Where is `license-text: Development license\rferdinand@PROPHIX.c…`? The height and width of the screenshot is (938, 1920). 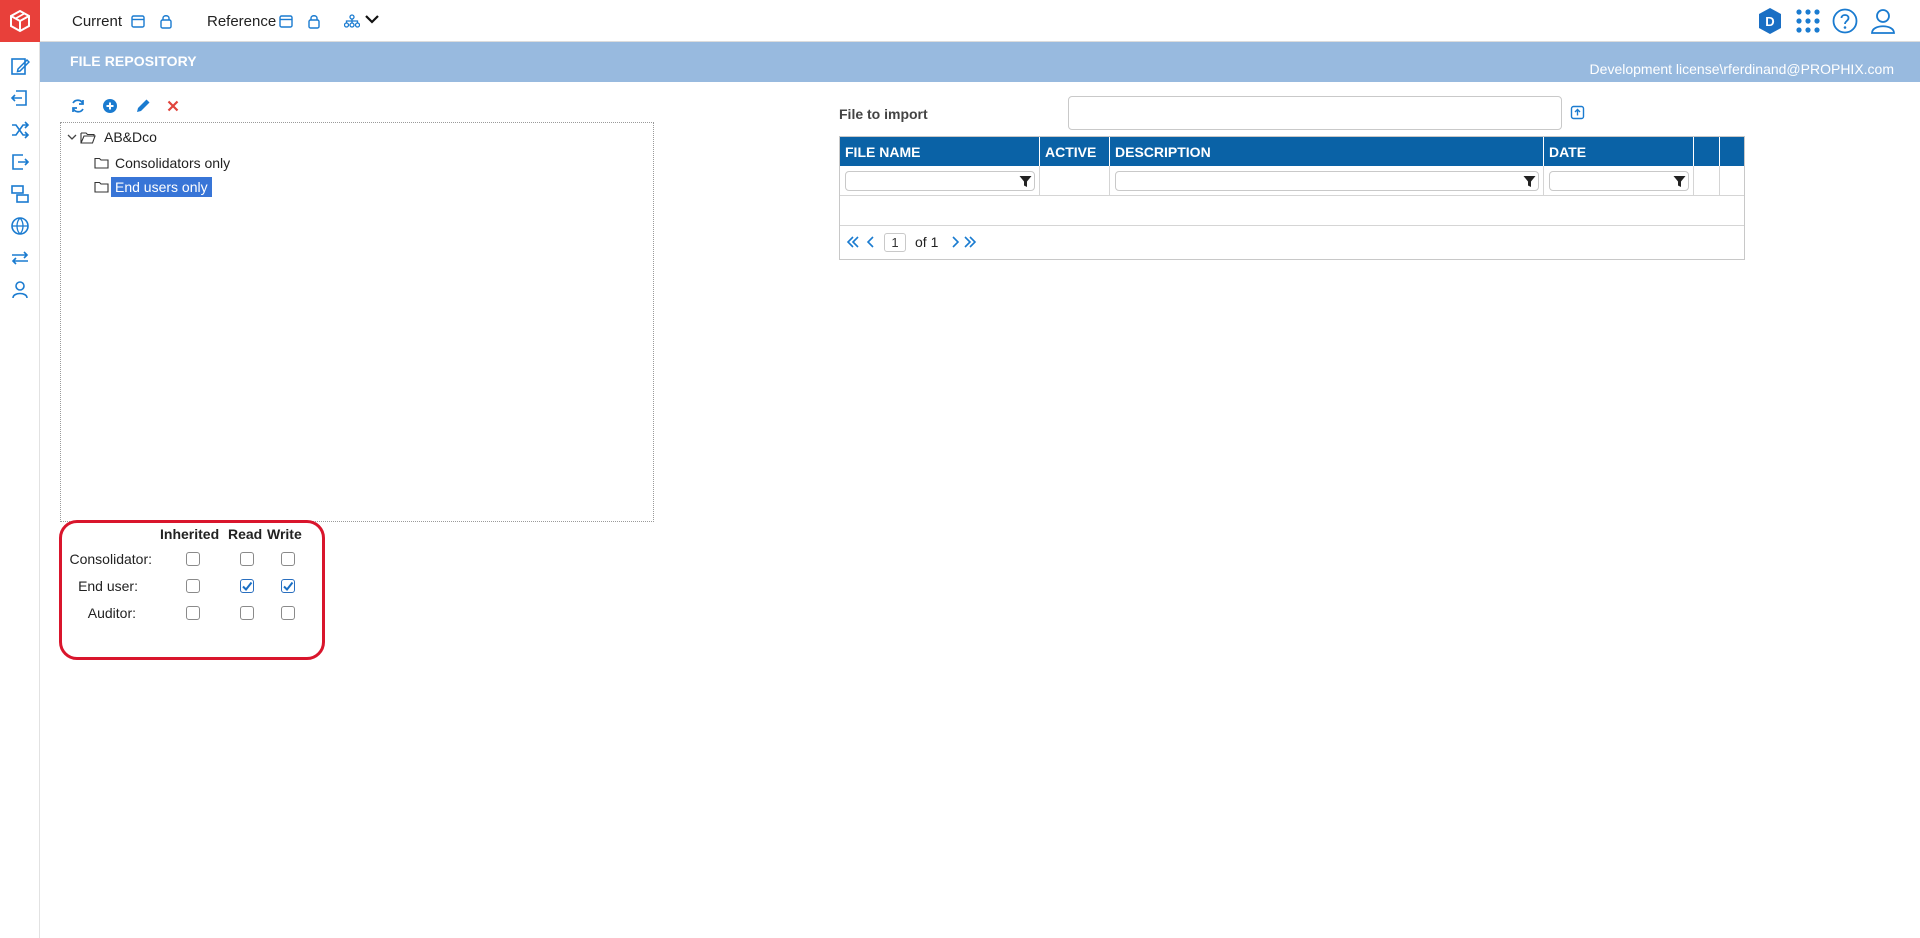
license-text: Development license\rferdinand@PROPHIX.c… is located at coordinates (1741, 69).